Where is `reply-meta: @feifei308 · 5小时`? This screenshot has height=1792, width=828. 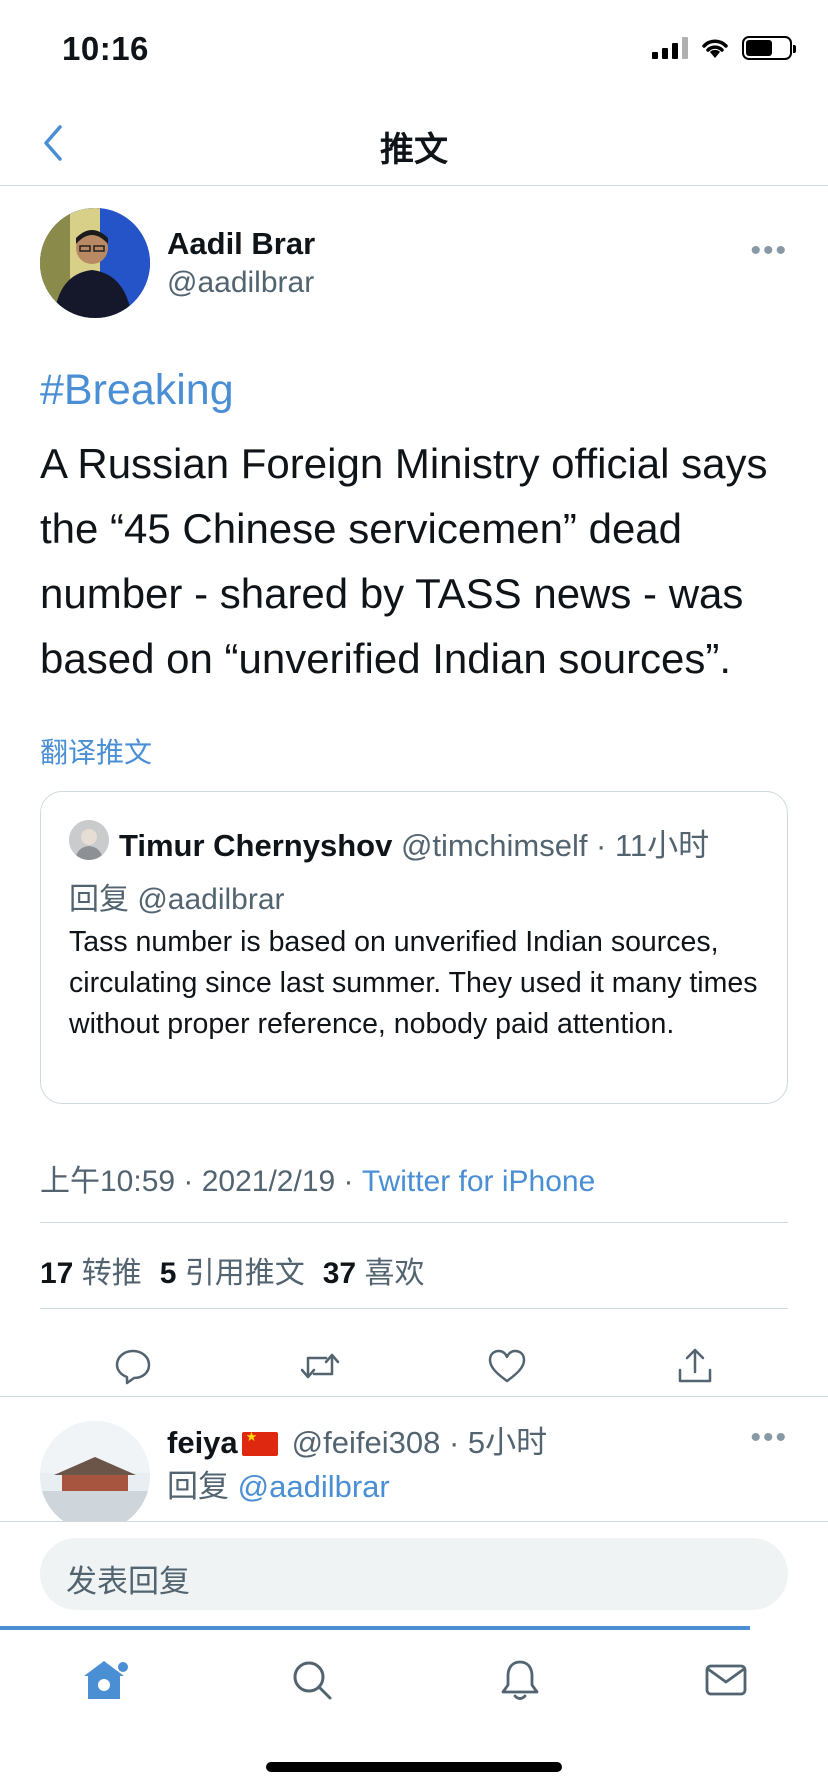
reply-meta: @feifei308 · 5小时 is located at coordinates (419, 1442).